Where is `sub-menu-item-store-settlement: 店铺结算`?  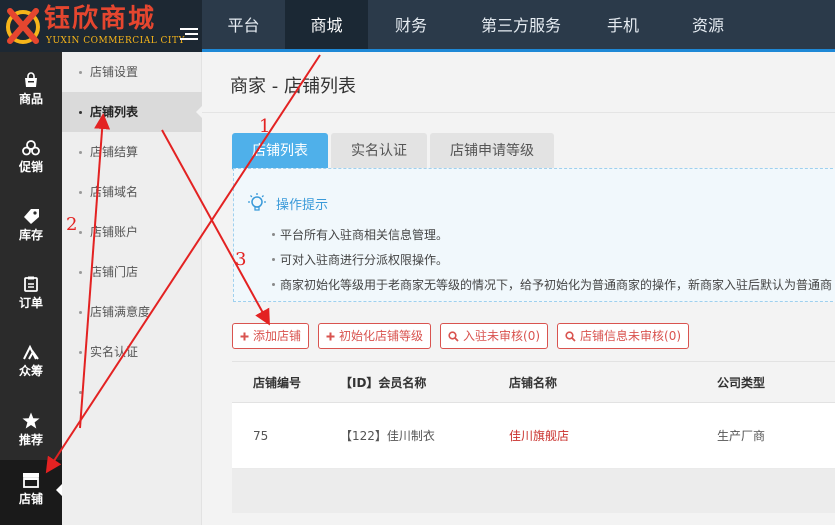 sub-menu-item-store-settlement: 店铺结算 is located at coordinates (132, 152).